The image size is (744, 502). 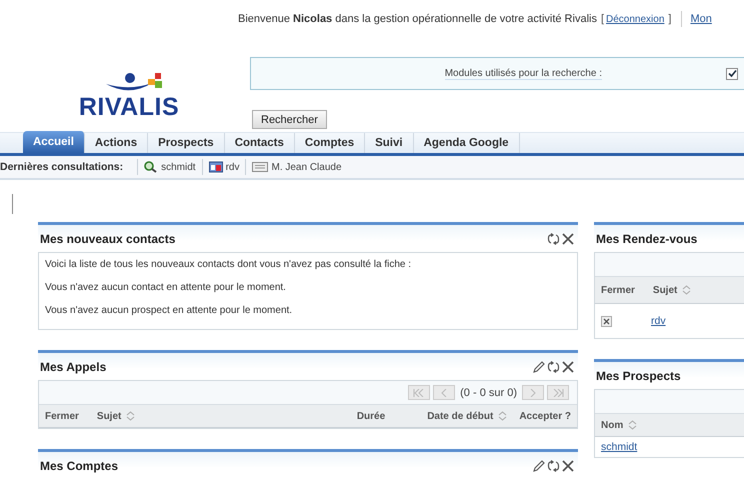 What do you see at coordinates (635, 19) in the screenshot?
I see `logout-link: Déconnexion` at bounding box center [635, 19].